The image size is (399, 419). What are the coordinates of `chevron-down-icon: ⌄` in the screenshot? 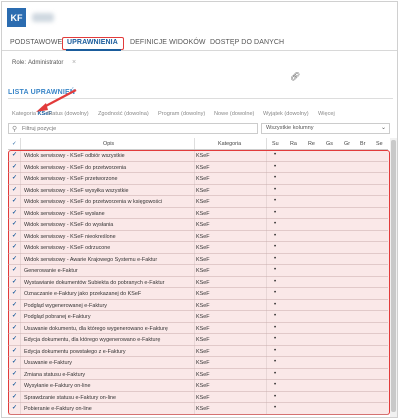 It's located at (383, 128).